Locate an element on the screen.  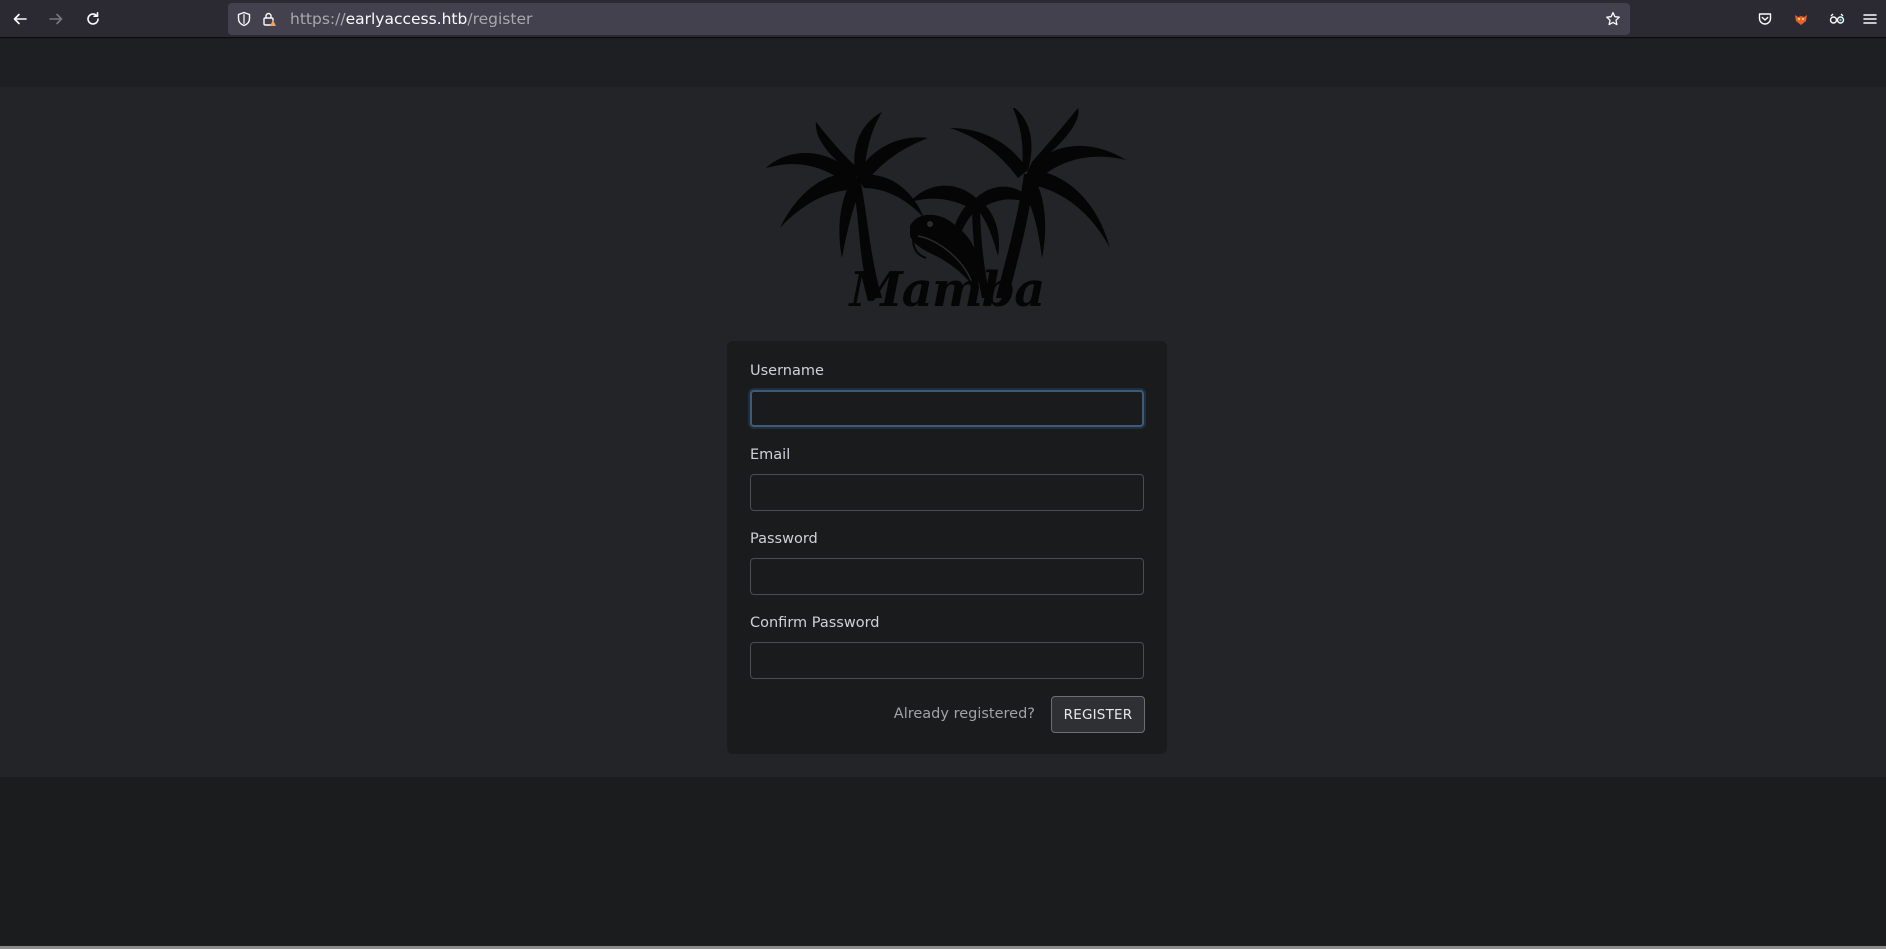
url-path: /register is located at coordinates (500, 19).